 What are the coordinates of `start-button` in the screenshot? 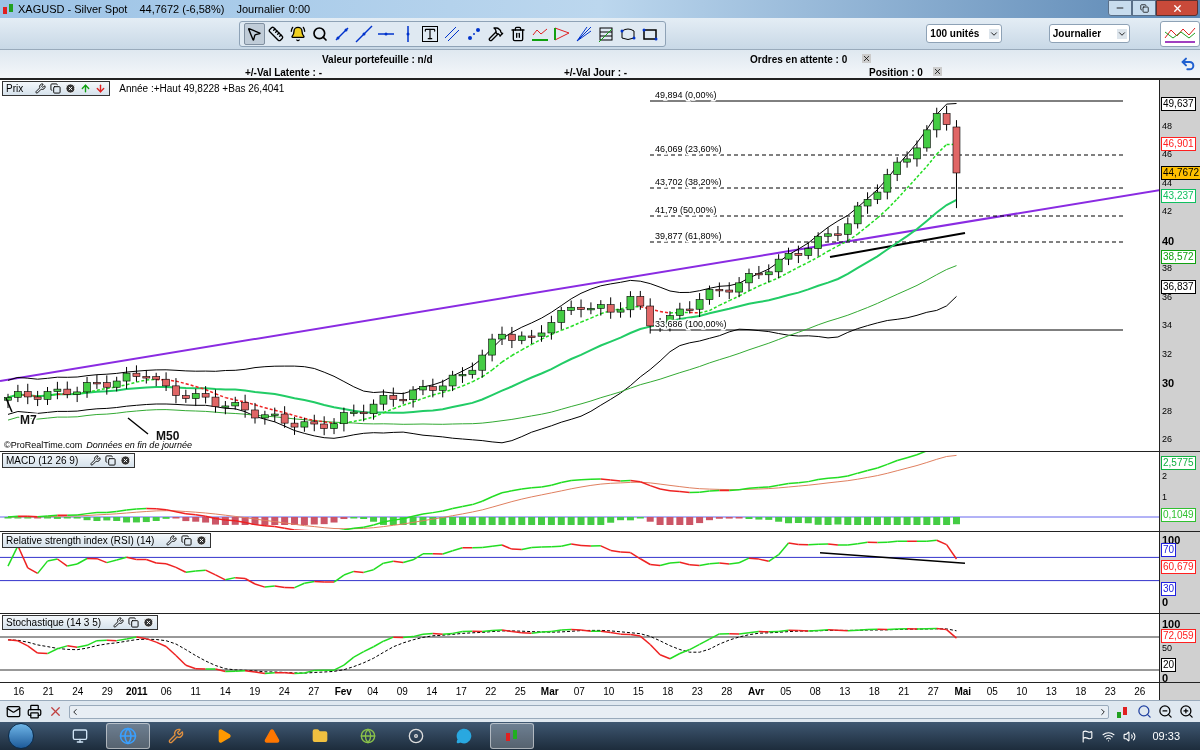 It's located at (21, 736).